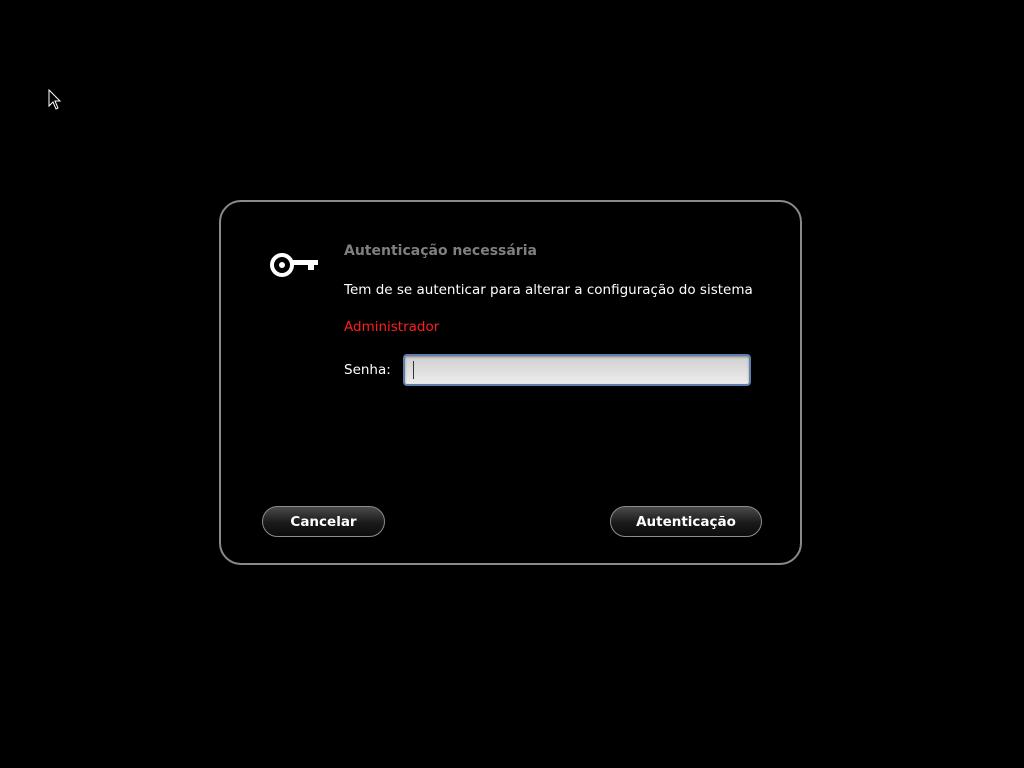 Image resolution: width=1024 pixels, height=768 pixels. Describe the element at coordinates (55, 99) in the screenshot. I see `mouse-pointer-icon` at that location.